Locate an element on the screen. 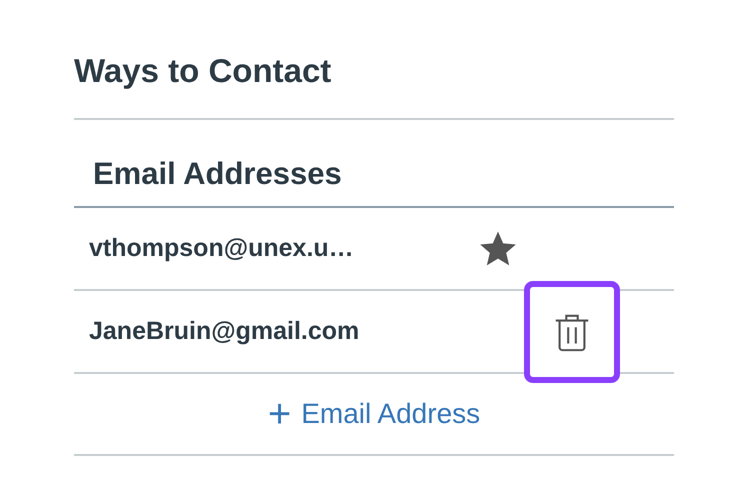 Image resolution: width=740 pixels, height=487 pixels. add-email-link: + Email Address is located at coordinates (374, 414).